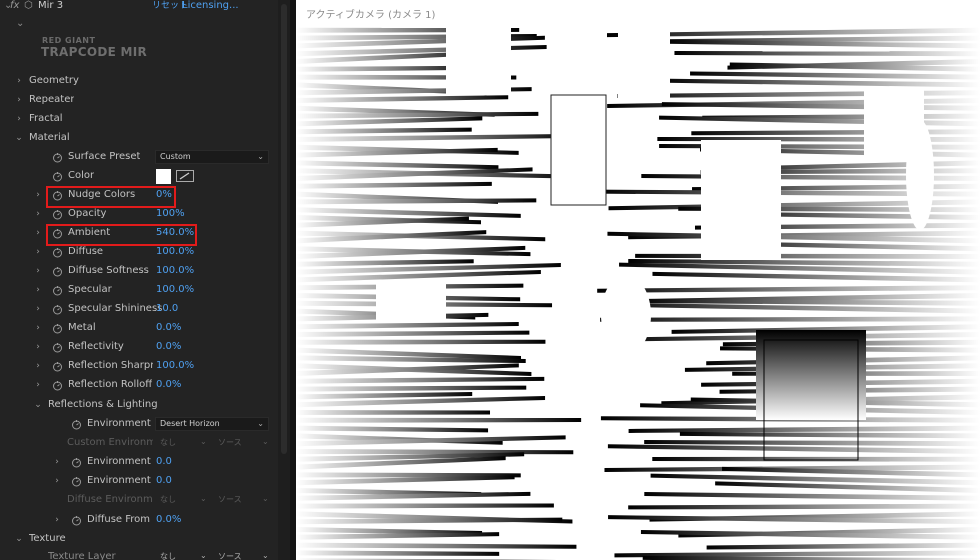 This screenshot has height=560, width=980. I want to click on opacity-value: 100%, so click(170, 213).